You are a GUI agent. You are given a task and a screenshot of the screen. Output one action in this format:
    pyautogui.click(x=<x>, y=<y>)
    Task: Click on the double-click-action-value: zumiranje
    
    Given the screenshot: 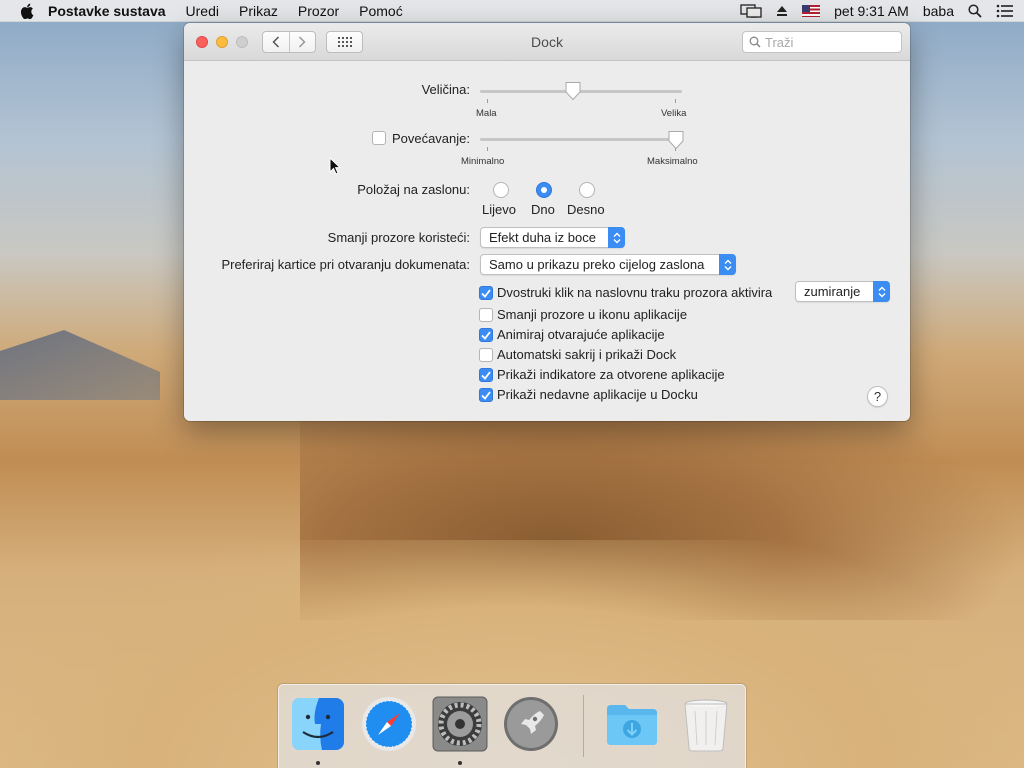 What is the action you would take?
    pyautogui.click(x=832, y=291)
    